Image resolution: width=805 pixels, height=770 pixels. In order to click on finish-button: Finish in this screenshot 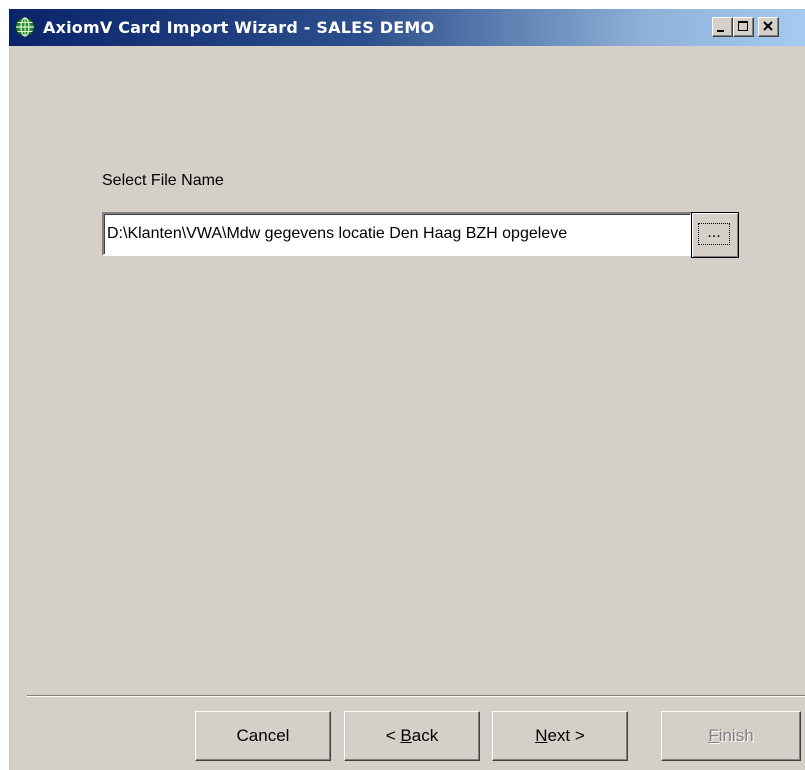, I will do `click(731, 736)`.